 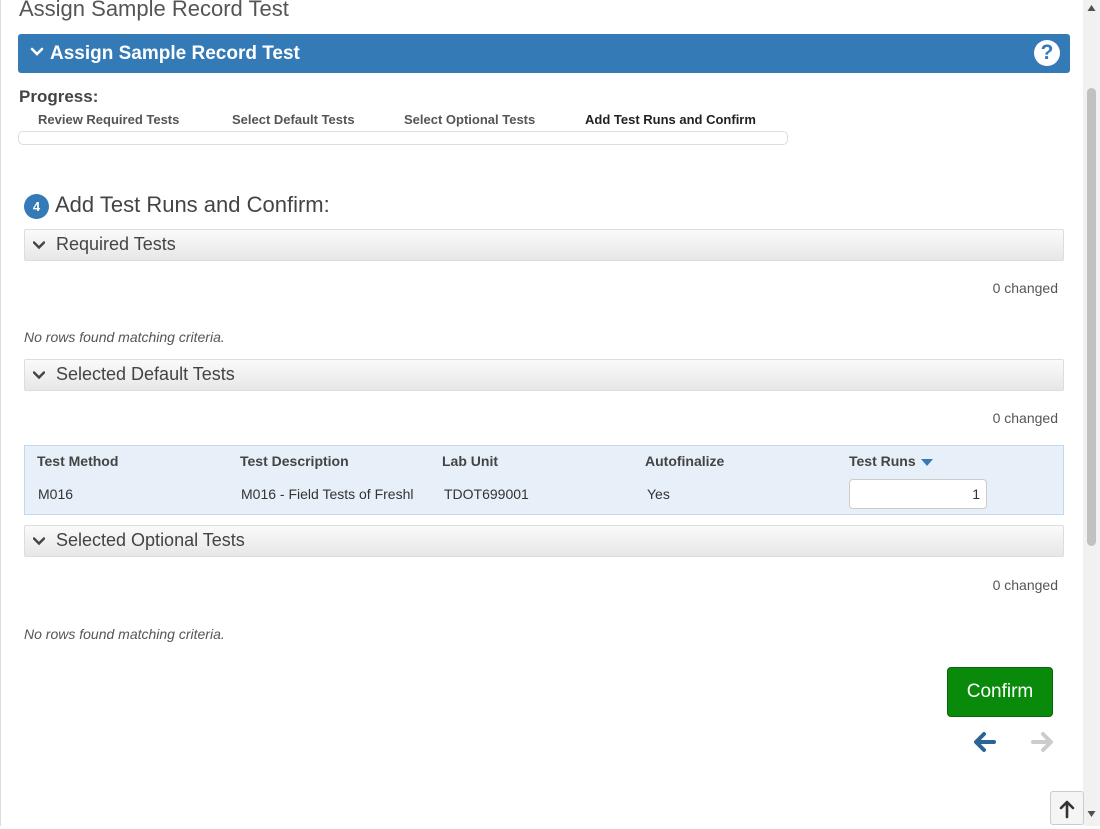 I want to click on column-header-test-method: Test Method, so click(x=77, y=461).